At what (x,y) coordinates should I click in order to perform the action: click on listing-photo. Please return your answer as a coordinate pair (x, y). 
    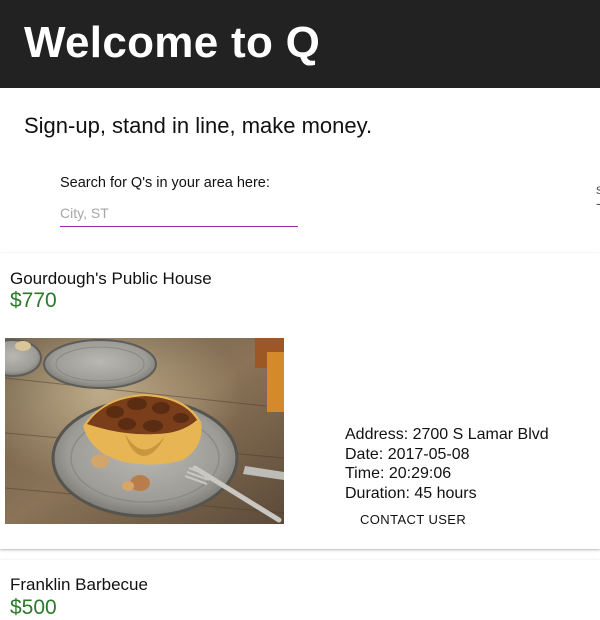
    Looking at the image, I should click on (144, 431).